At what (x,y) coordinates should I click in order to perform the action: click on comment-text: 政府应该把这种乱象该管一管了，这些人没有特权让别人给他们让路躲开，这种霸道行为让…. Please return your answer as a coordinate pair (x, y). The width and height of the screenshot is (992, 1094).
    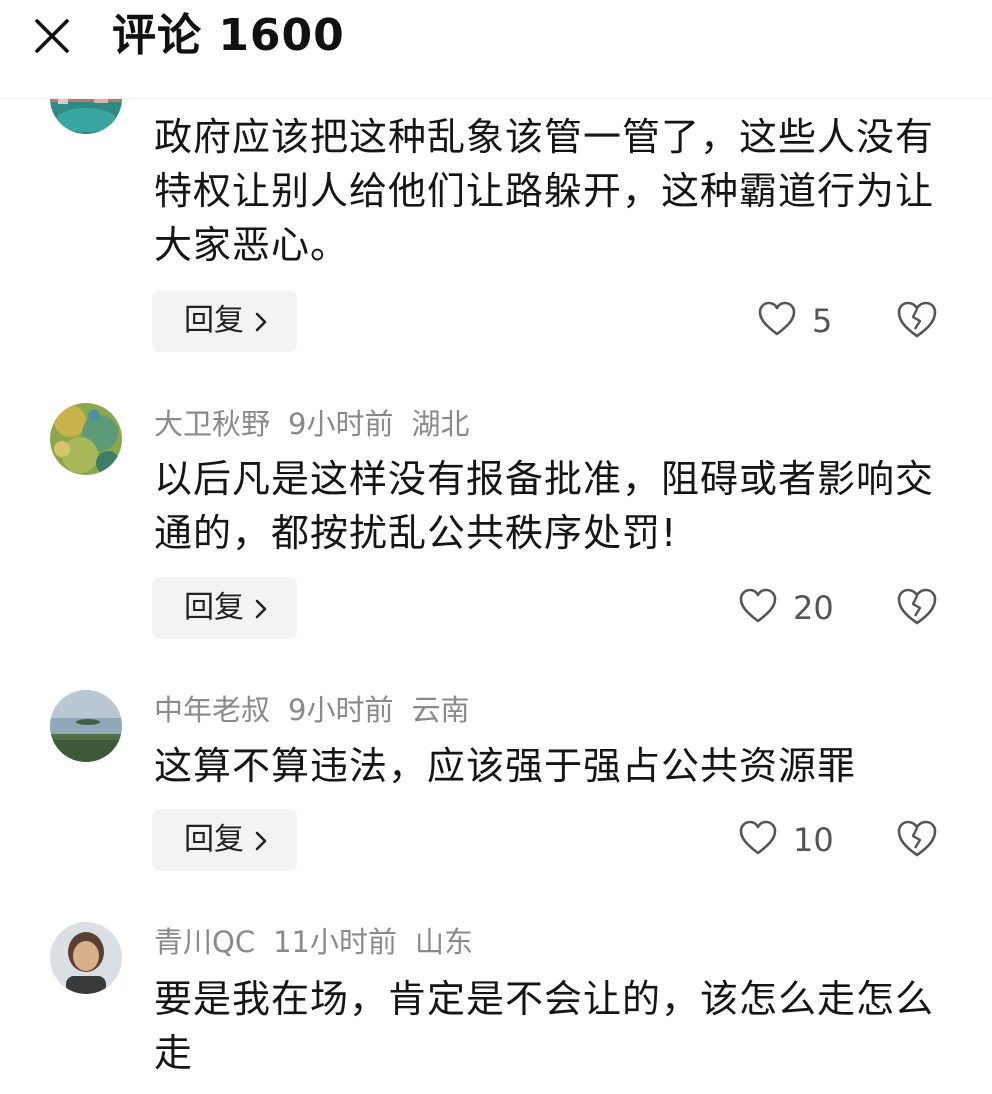
    Looking at the image, I should click on (544, 191).